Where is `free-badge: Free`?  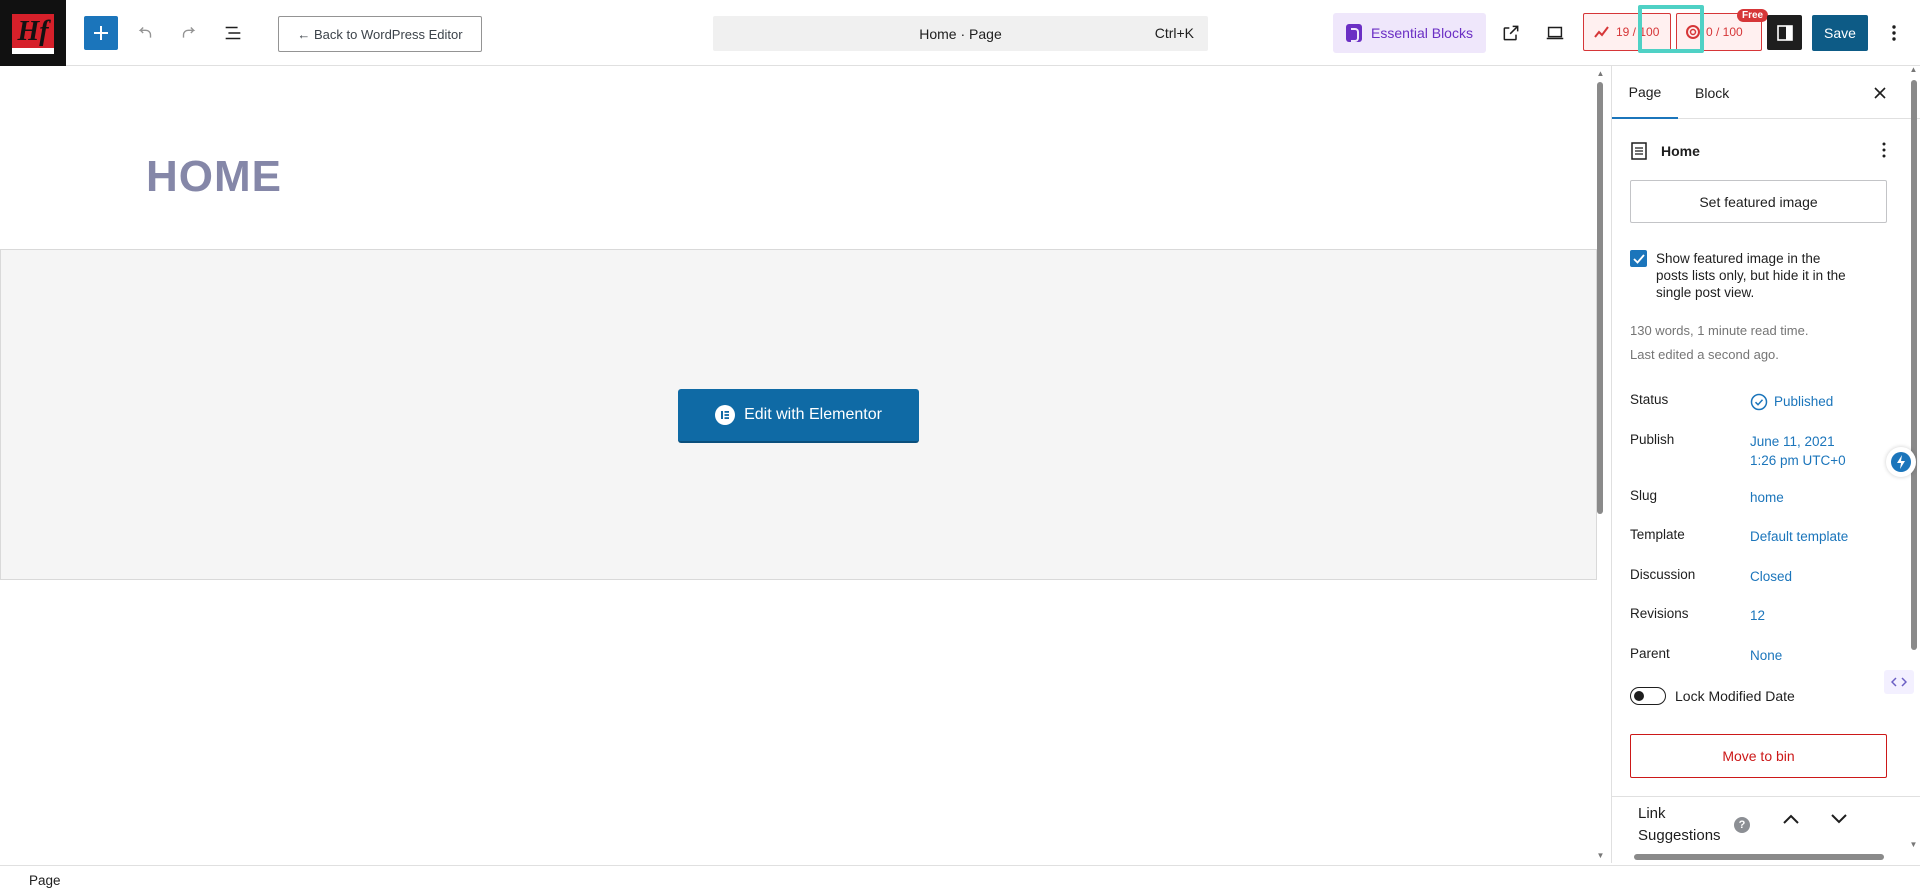
free-badge: Free is located at coordinates (1753, 15).